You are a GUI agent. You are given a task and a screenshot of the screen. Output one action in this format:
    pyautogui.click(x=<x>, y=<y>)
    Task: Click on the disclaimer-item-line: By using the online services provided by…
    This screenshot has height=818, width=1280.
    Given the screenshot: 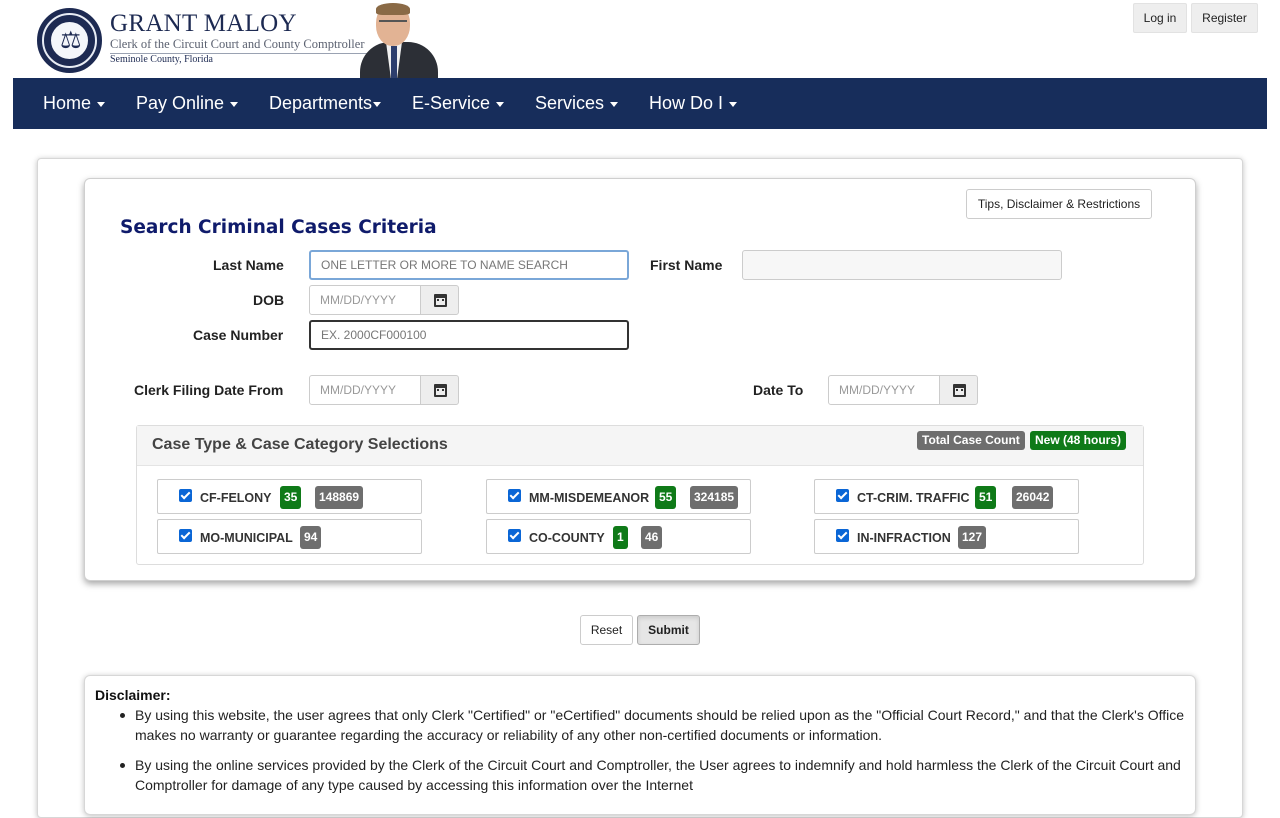 What is the action you would take?
    pyautogui.click(x=658, y=765)
    